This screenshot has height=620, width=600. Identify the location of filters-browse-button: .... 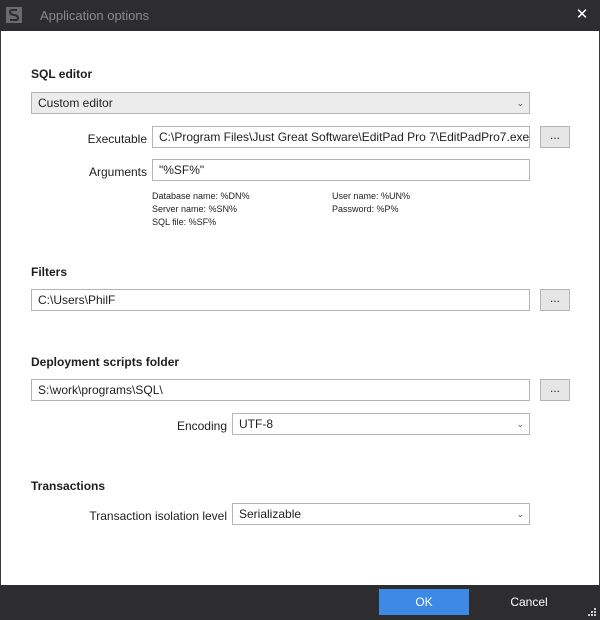
(555, 300).